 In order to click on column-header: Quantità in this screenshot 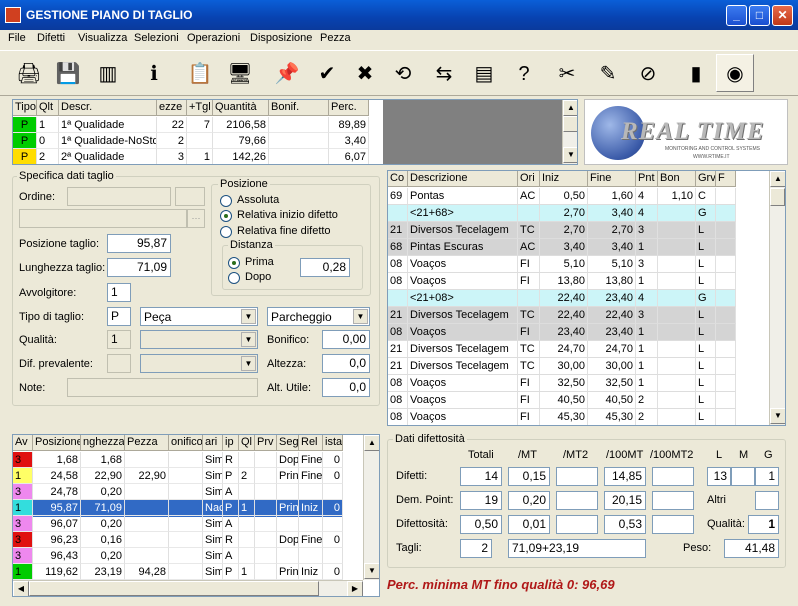, I will do `click(241, 108)`.